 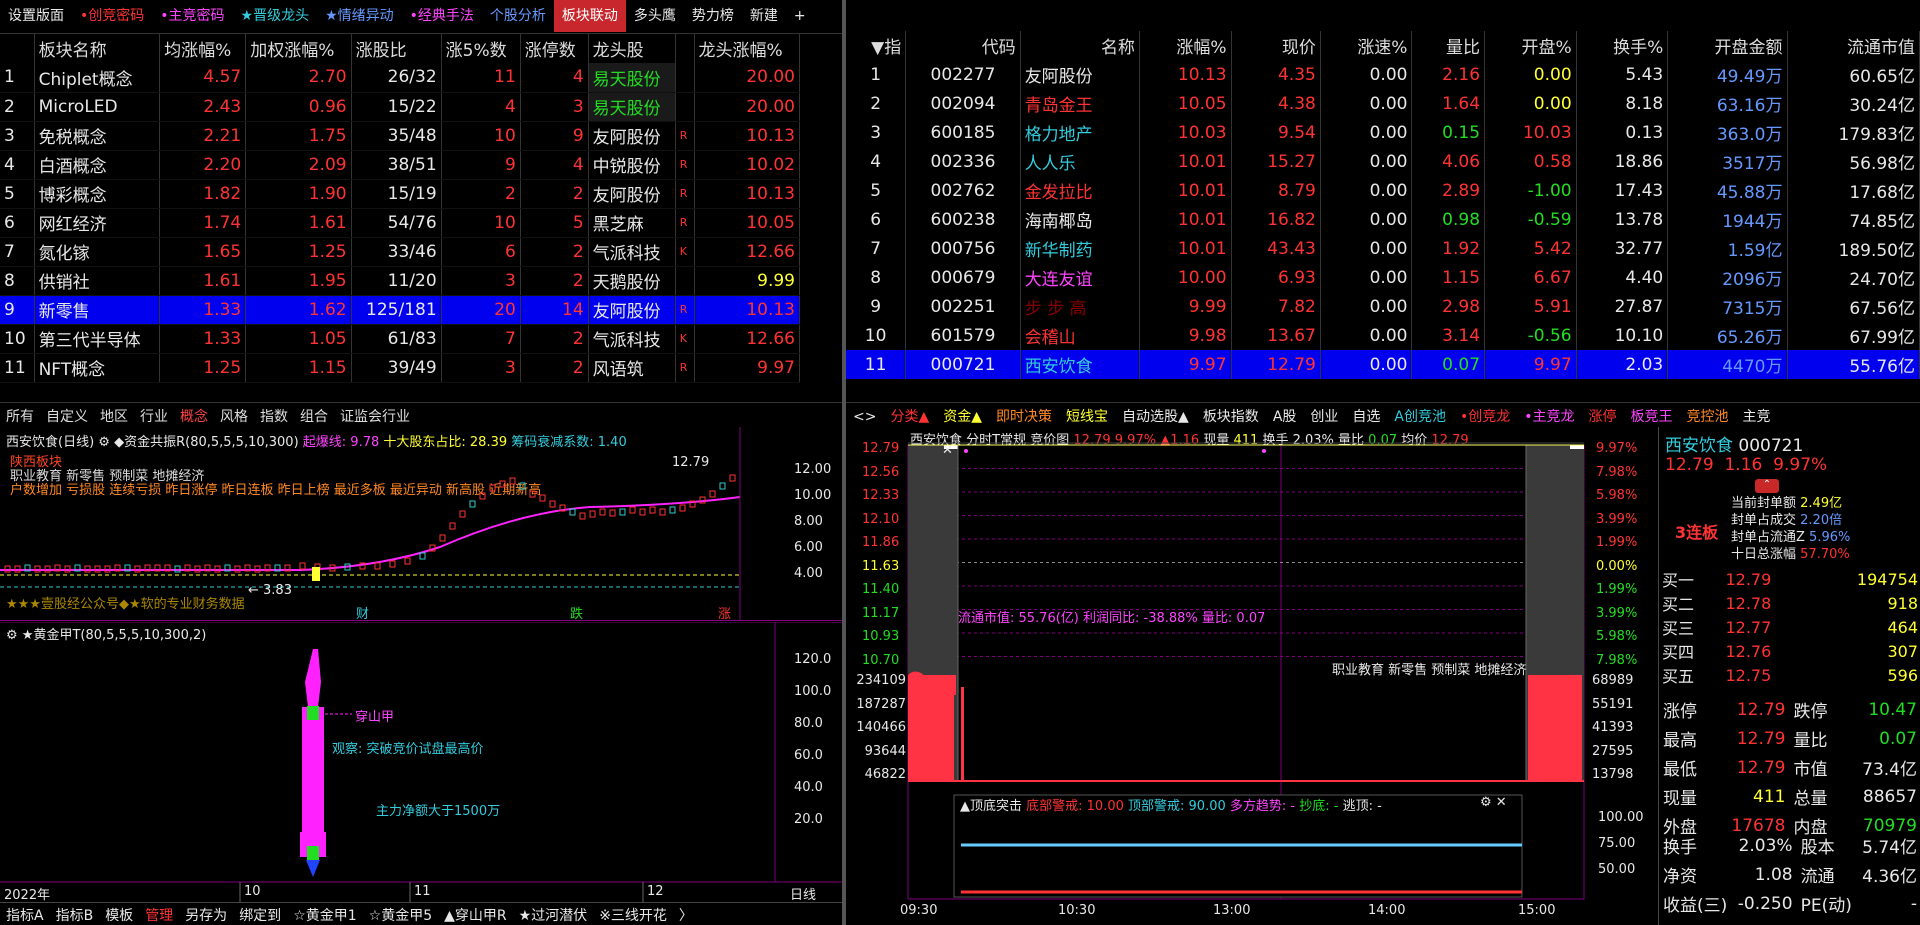 I want to click on sector-header-5: 涨5%数, so click(x=481, y=48).